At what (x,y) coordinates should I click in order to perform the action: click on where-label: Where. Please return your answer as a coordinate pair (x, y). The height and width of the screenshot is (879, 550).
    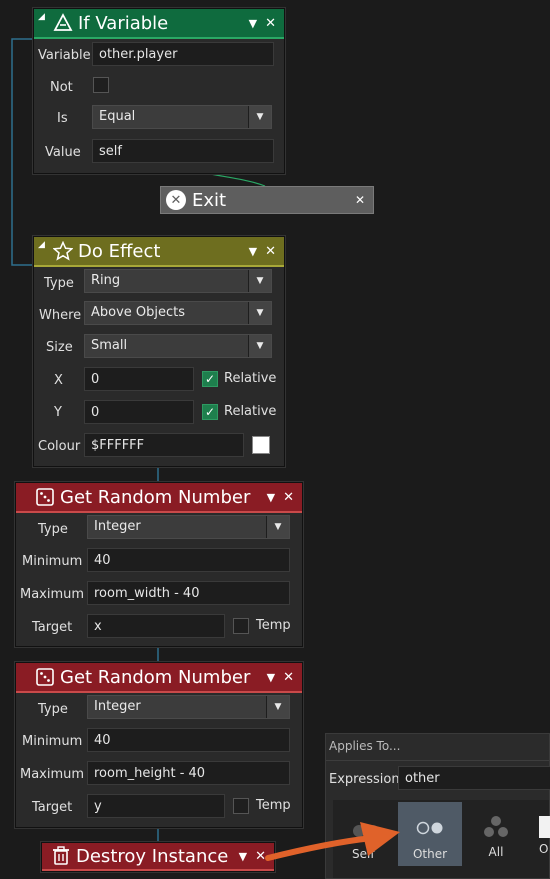
    Looking at the image, I should click on (60, 315).